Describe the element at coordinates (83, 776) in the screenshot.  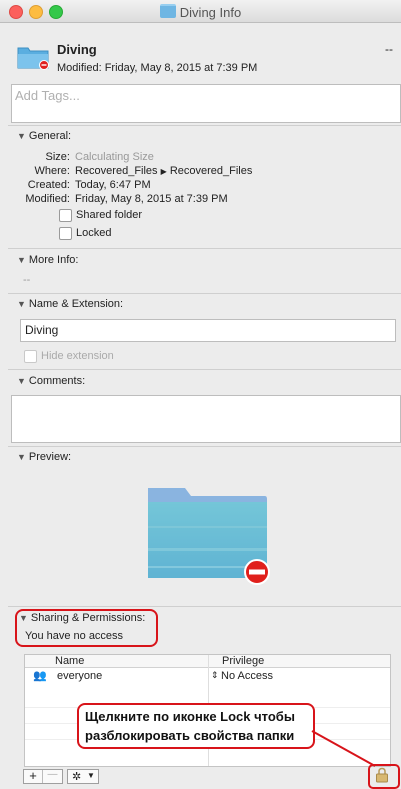
I see `action-gear-button: ✲ ▼` at that location.